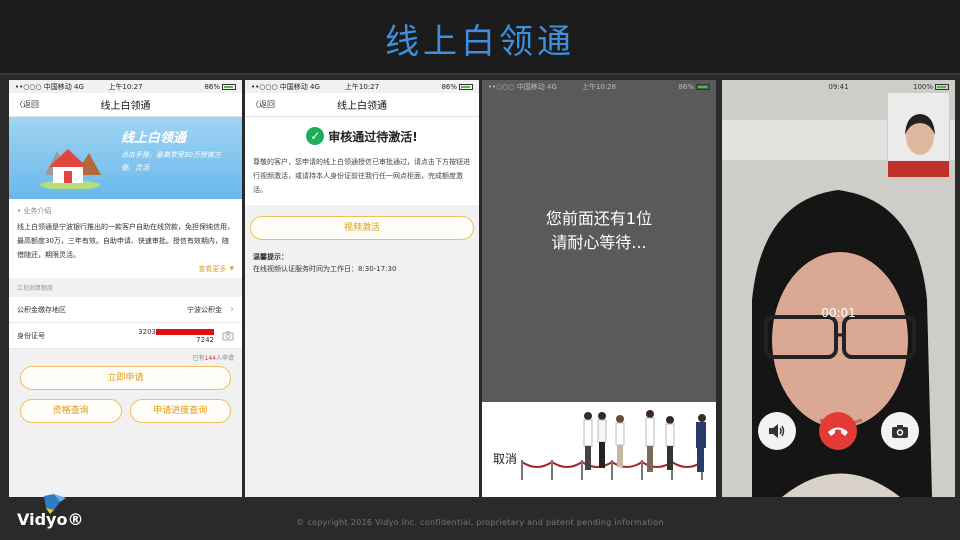 The height and width of the screenshot is (540, 960). I want to click on id-suffix: 7242, so click(205, 339).